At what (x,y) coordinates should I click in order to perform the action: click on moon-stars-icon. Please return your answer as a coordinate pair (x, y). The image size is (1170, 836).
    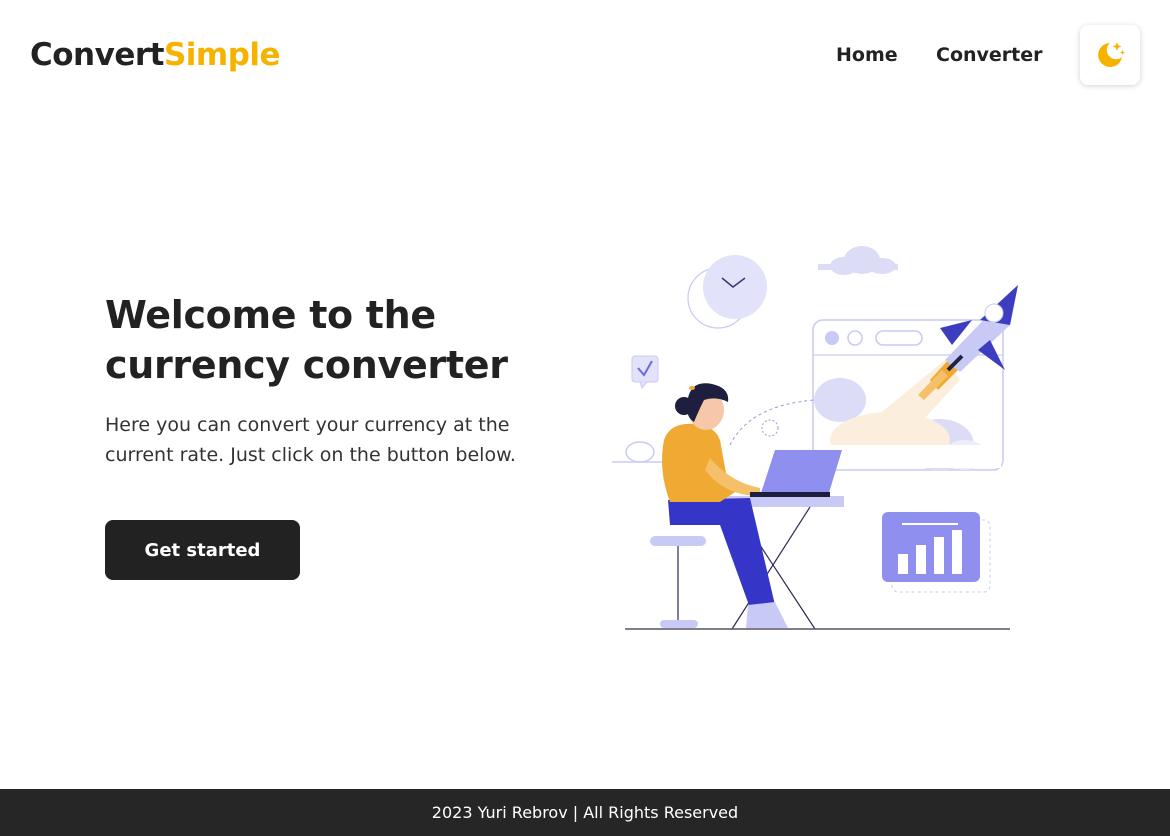
    Looking at the image, I should click on (1111, 54).